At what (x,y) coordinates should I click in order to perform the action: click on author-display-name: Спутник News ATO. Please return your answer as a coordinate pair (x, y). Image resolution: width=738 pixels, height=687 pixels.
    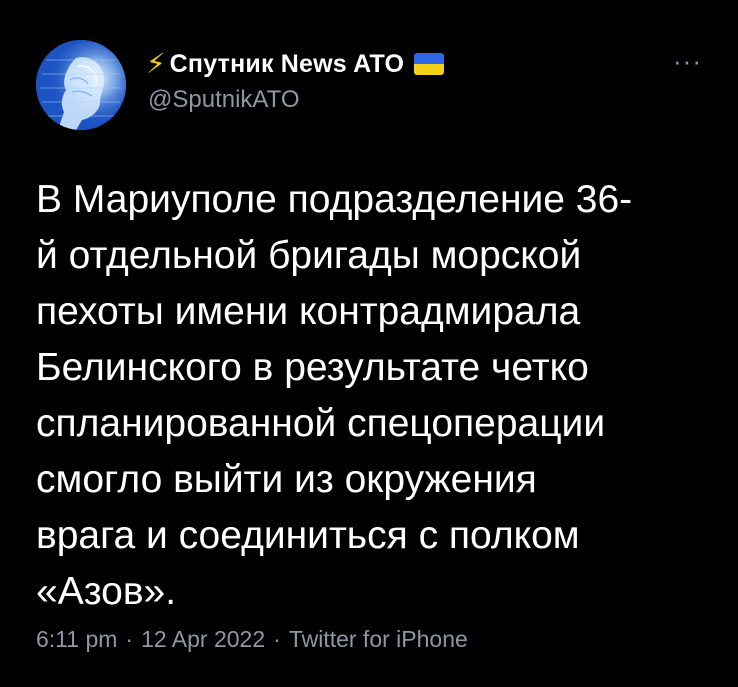
    Looking at the image, I should click on (287, 64).